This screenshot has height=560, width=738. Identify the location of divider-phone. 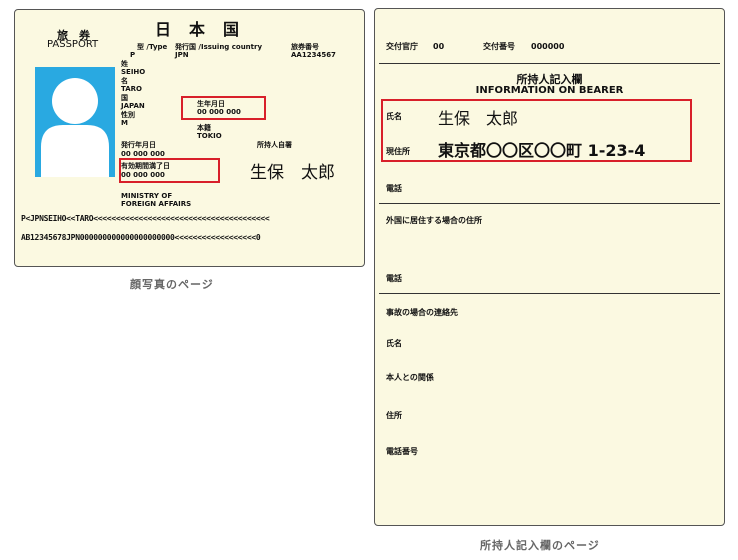
(549, 203).